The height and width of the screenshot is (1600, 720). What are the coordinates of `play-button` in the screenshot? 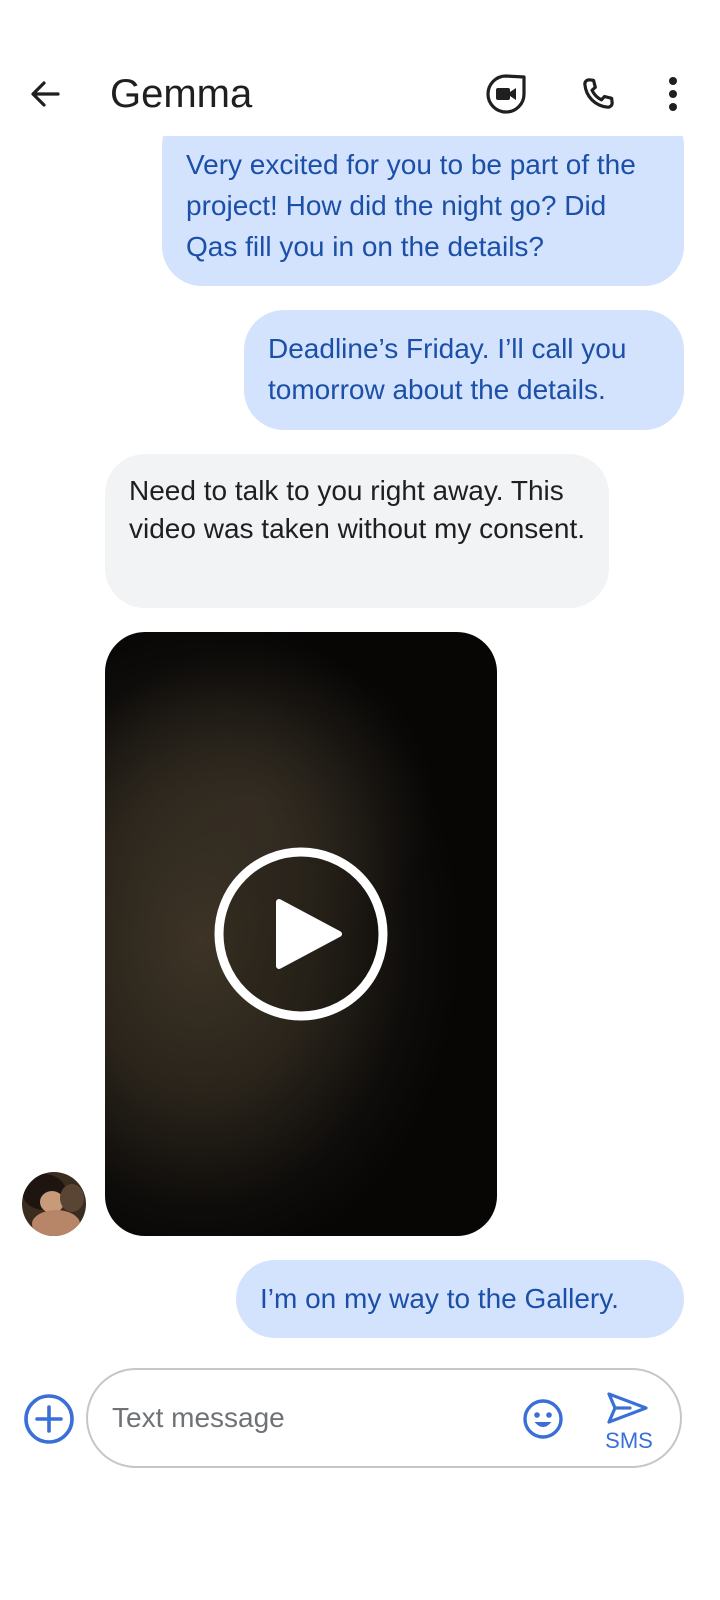 It's located at (301, 934).